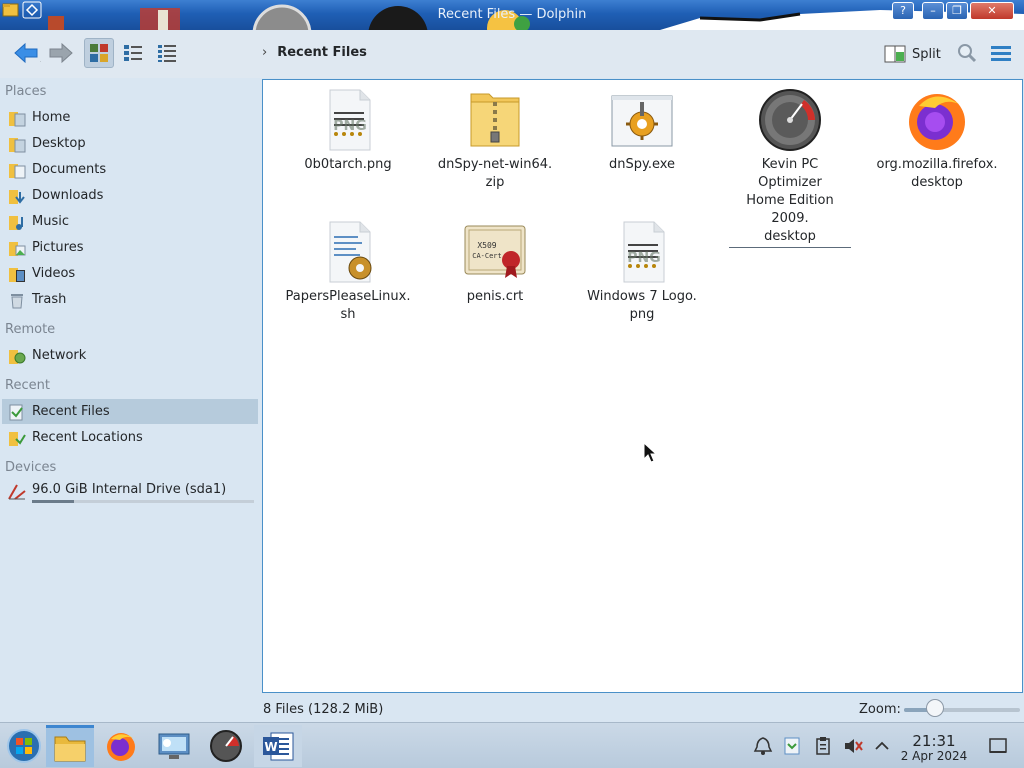 The width and height of the screenshot is (1024, 768). I want to click on file-item: PNG 0b0tarch.png, so click(348, 131).